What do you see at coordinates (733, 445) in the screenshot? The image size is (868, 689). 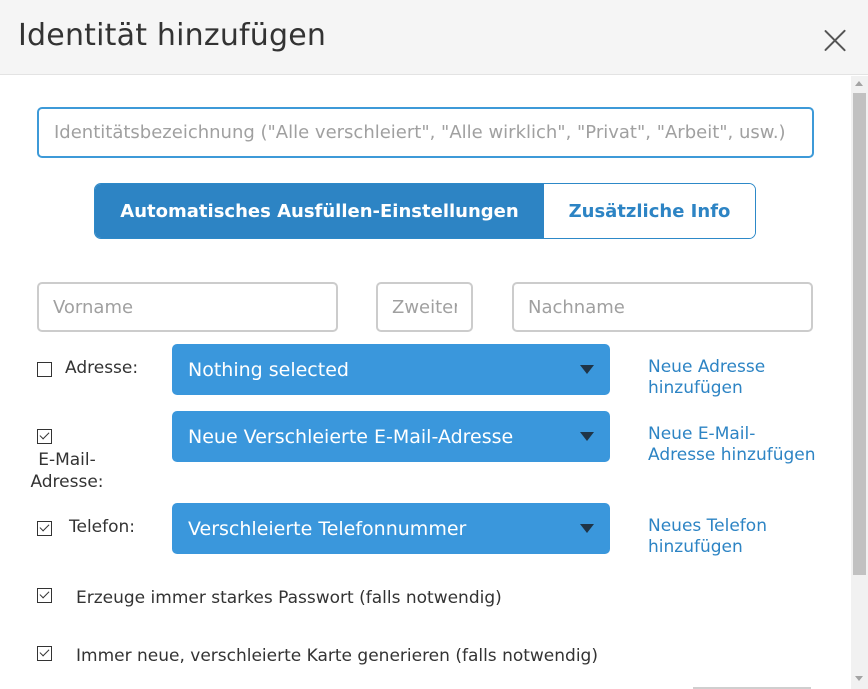 I see `add-email-link: Neue E-Mail-Adresse hinzufügen` at bounding box center [733, 445].